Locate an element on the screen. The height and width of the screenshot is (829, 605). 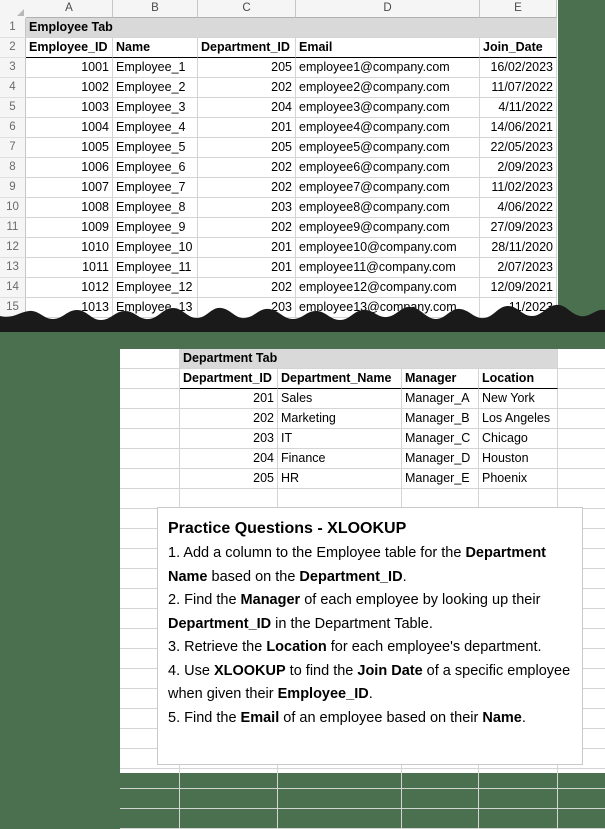
department-cell: HR is located at coordinates (340, 479).